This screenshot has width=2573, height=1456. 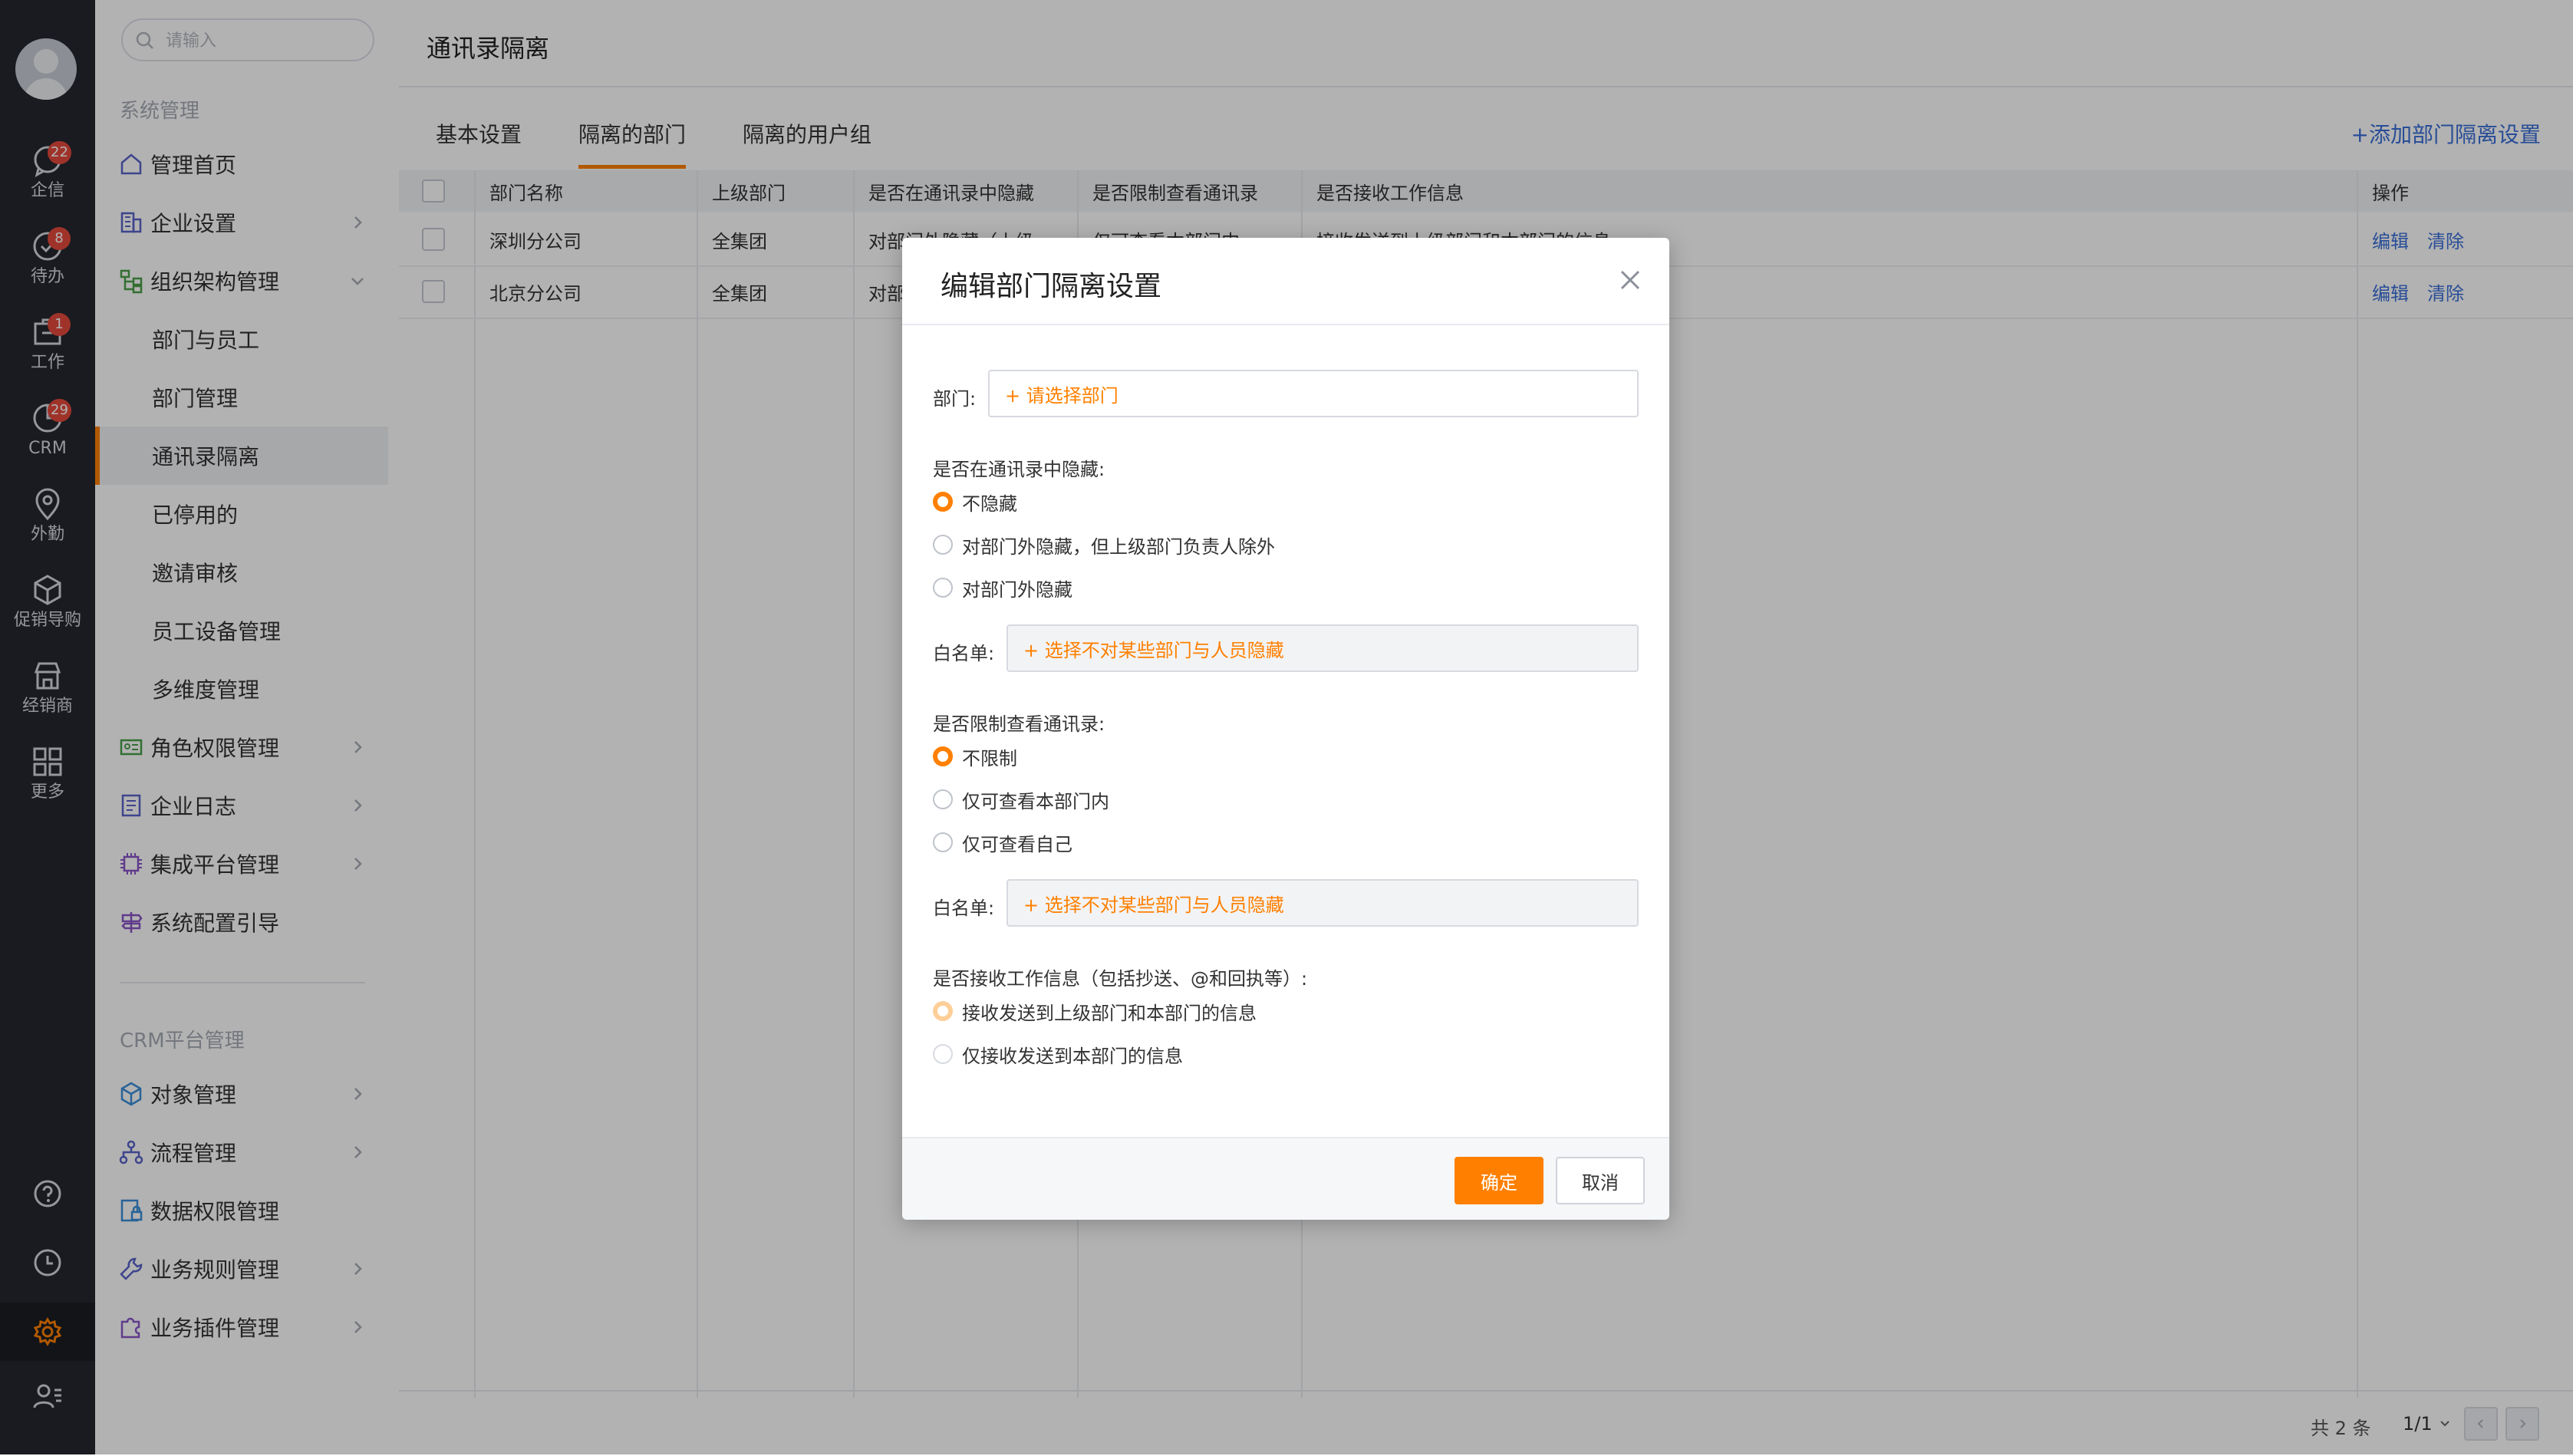 What do you see at coordinates (1314, 393) in the screenshot?
I see `dept-select-field: + 请选择部门` at bounding box center [1314, 393].